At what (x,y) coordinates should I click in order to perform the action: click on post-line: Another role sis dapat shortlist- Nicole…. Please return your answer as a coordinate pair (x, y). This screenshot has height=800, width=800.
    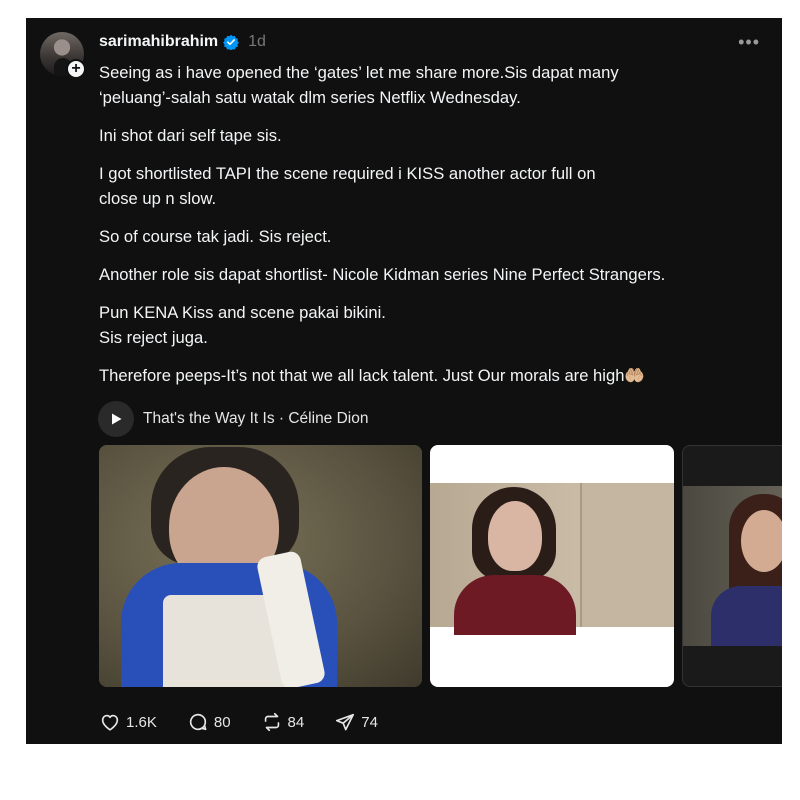
    Looking at the image, I should click on (382, 274).